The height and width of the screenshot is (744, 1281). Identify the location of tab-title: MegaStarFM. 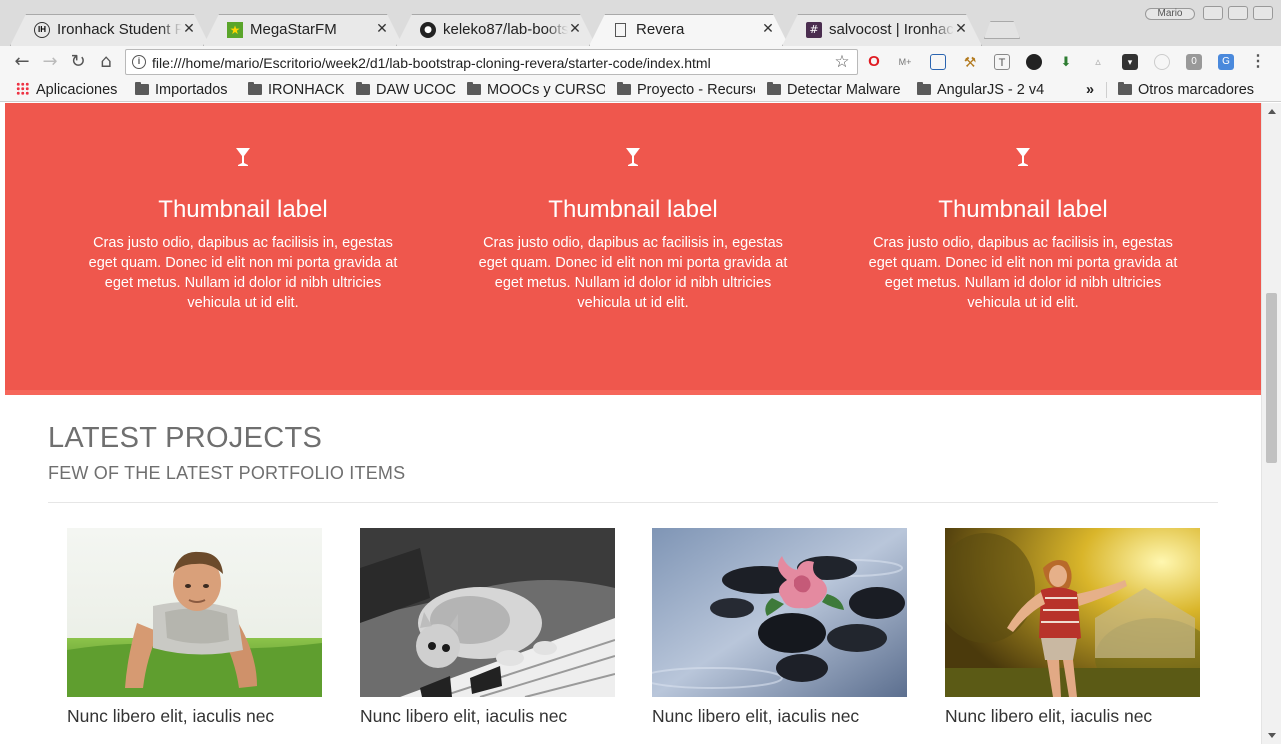
(312, 30).